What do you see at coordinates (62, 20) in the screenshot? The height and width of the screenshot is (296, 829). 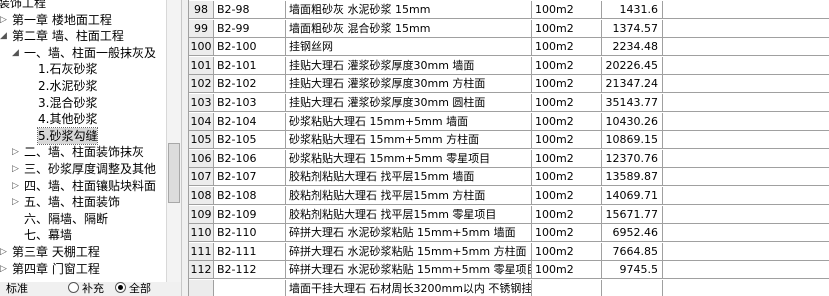 I see `tree-item: 第一章 楼地面工程` at bounding box center [62, 20].